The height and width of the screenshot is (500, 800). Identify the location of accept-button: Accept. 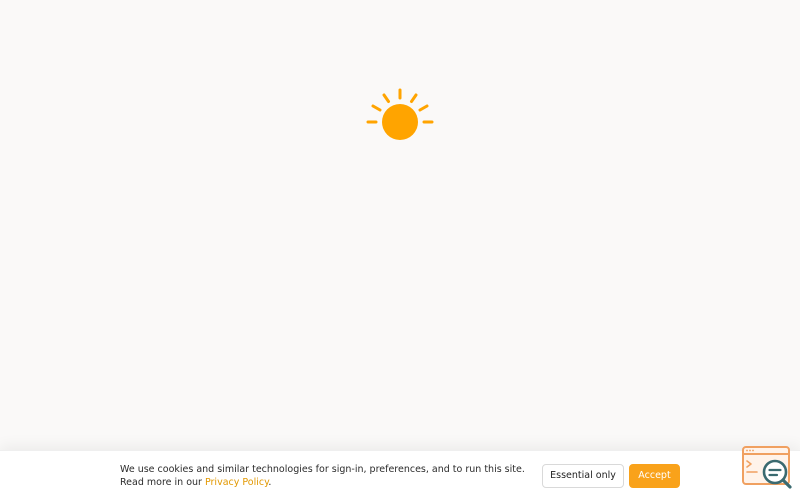
(654, 476).